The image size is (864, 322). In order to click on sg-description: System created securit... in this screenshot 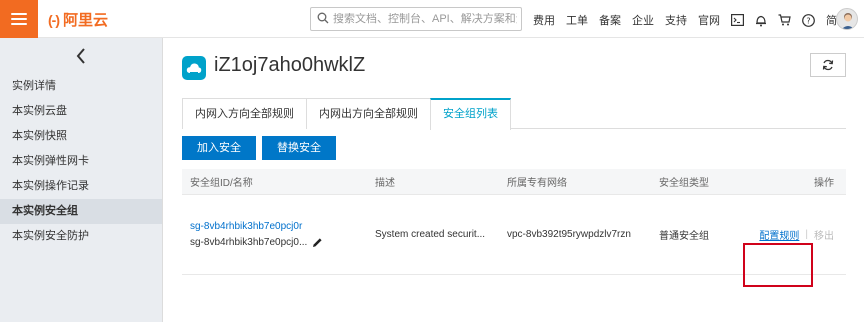, I will do `click(430, 234)`.